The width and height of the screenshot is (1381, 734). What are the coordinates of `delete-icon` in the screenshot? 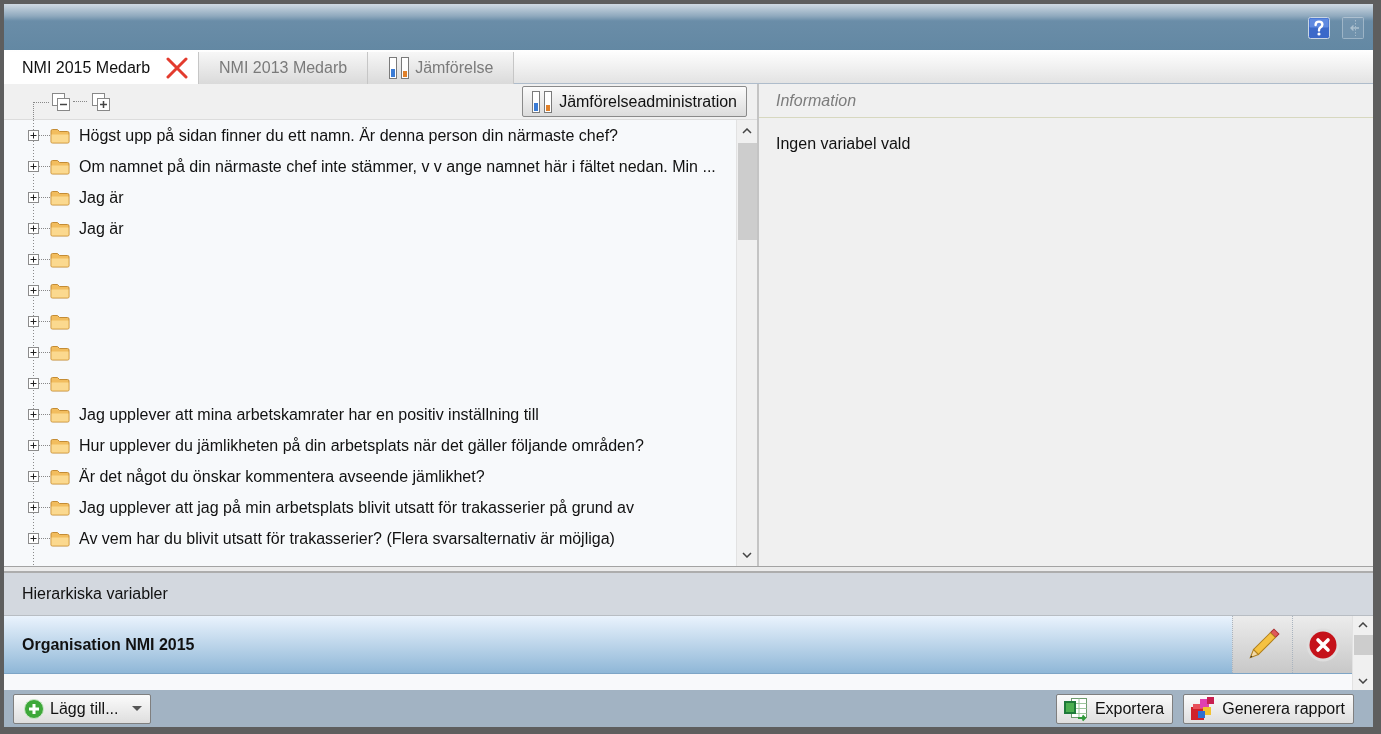 It's located at (1322, 644).